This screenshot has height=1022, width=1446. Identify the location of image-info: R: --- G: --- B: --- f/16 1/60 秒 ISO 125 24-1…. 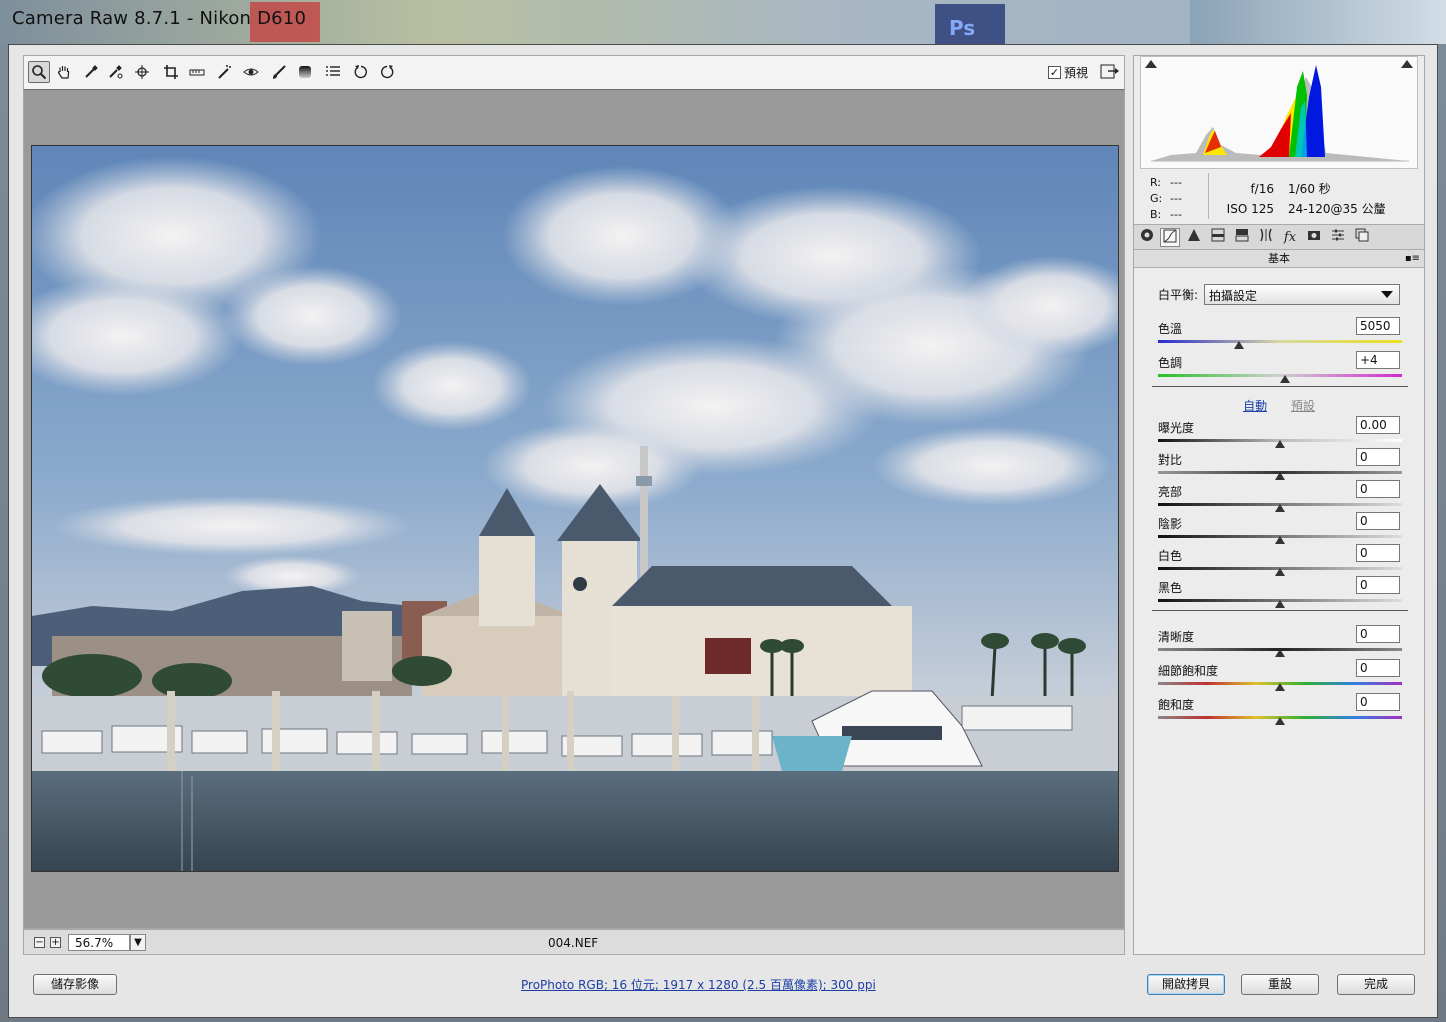
(1279, 196).